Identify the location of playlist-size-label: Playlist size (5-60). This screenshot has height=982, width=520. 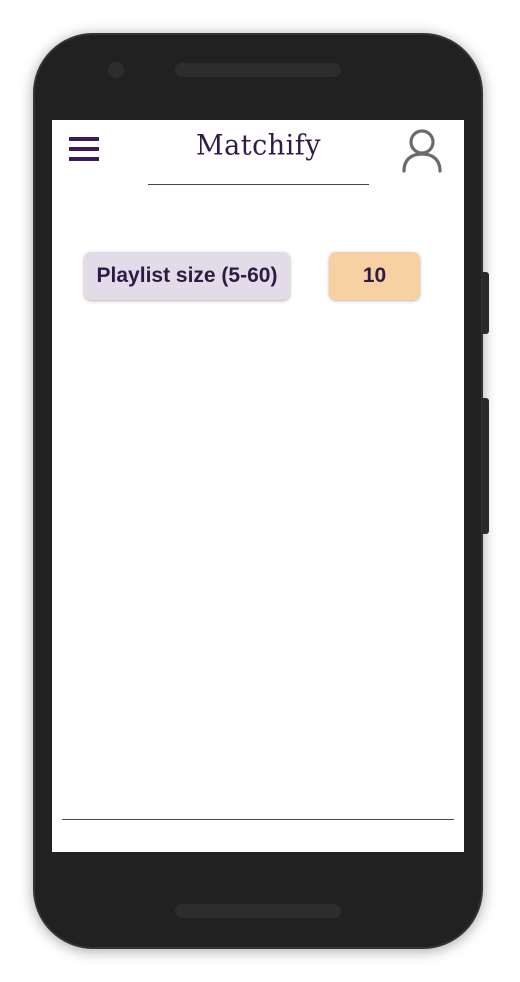
(187, 276).